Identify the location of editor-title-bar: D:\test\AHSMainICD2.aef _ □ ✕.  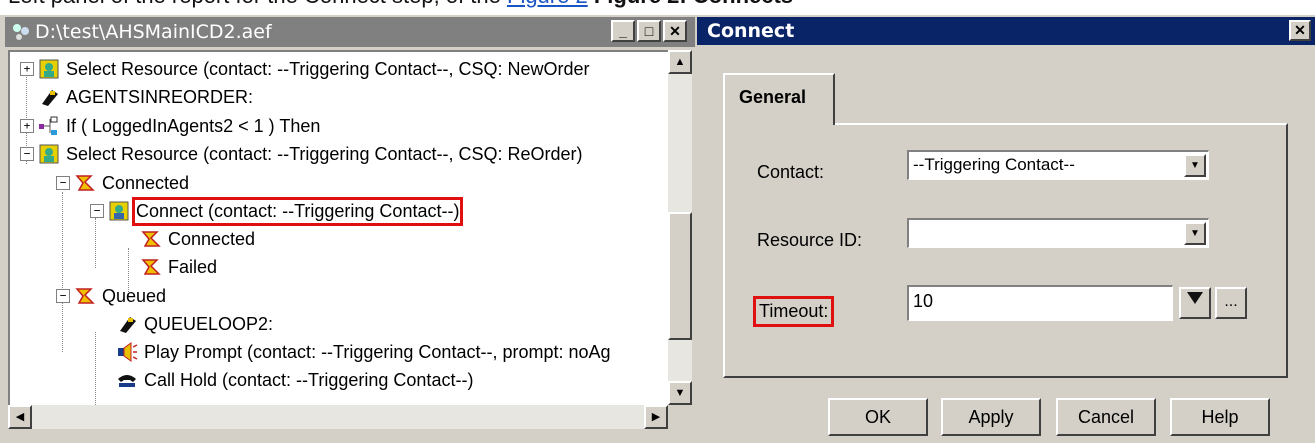
(350, 32).